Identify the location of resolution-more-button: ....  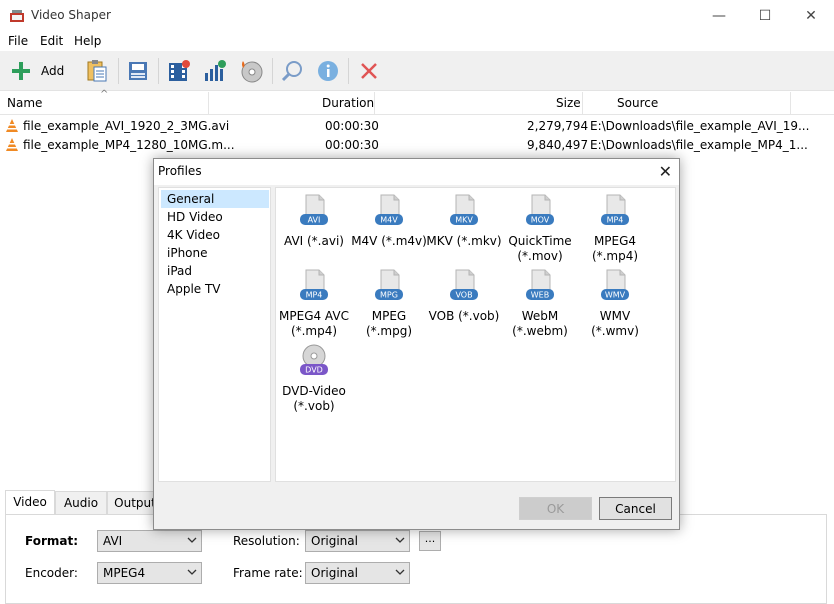
(430, 541).